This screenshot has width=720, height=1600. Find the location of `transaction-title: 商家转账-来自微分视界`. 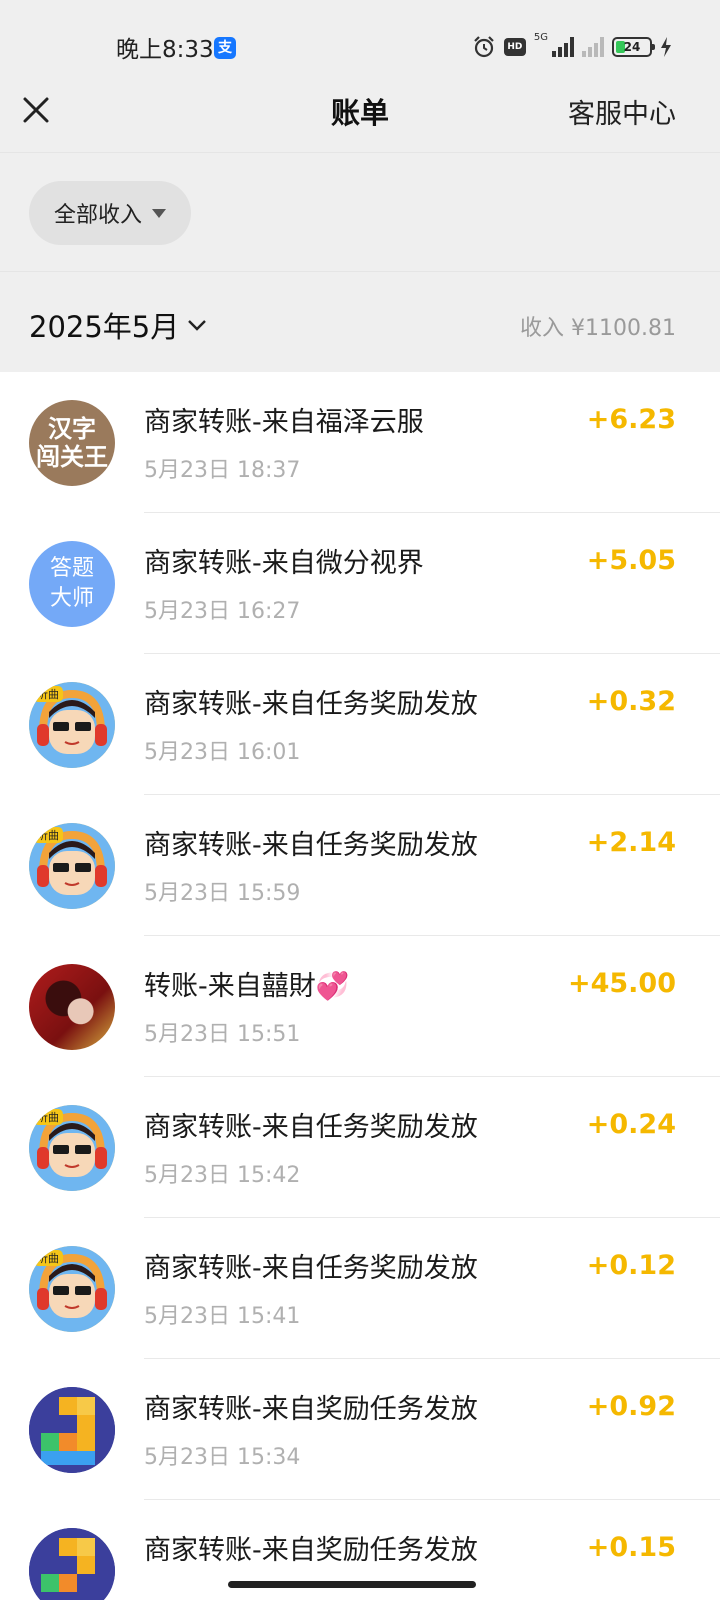

transaction-title: 商家转账-来自微分视界 is located at coordinates (284, 563).